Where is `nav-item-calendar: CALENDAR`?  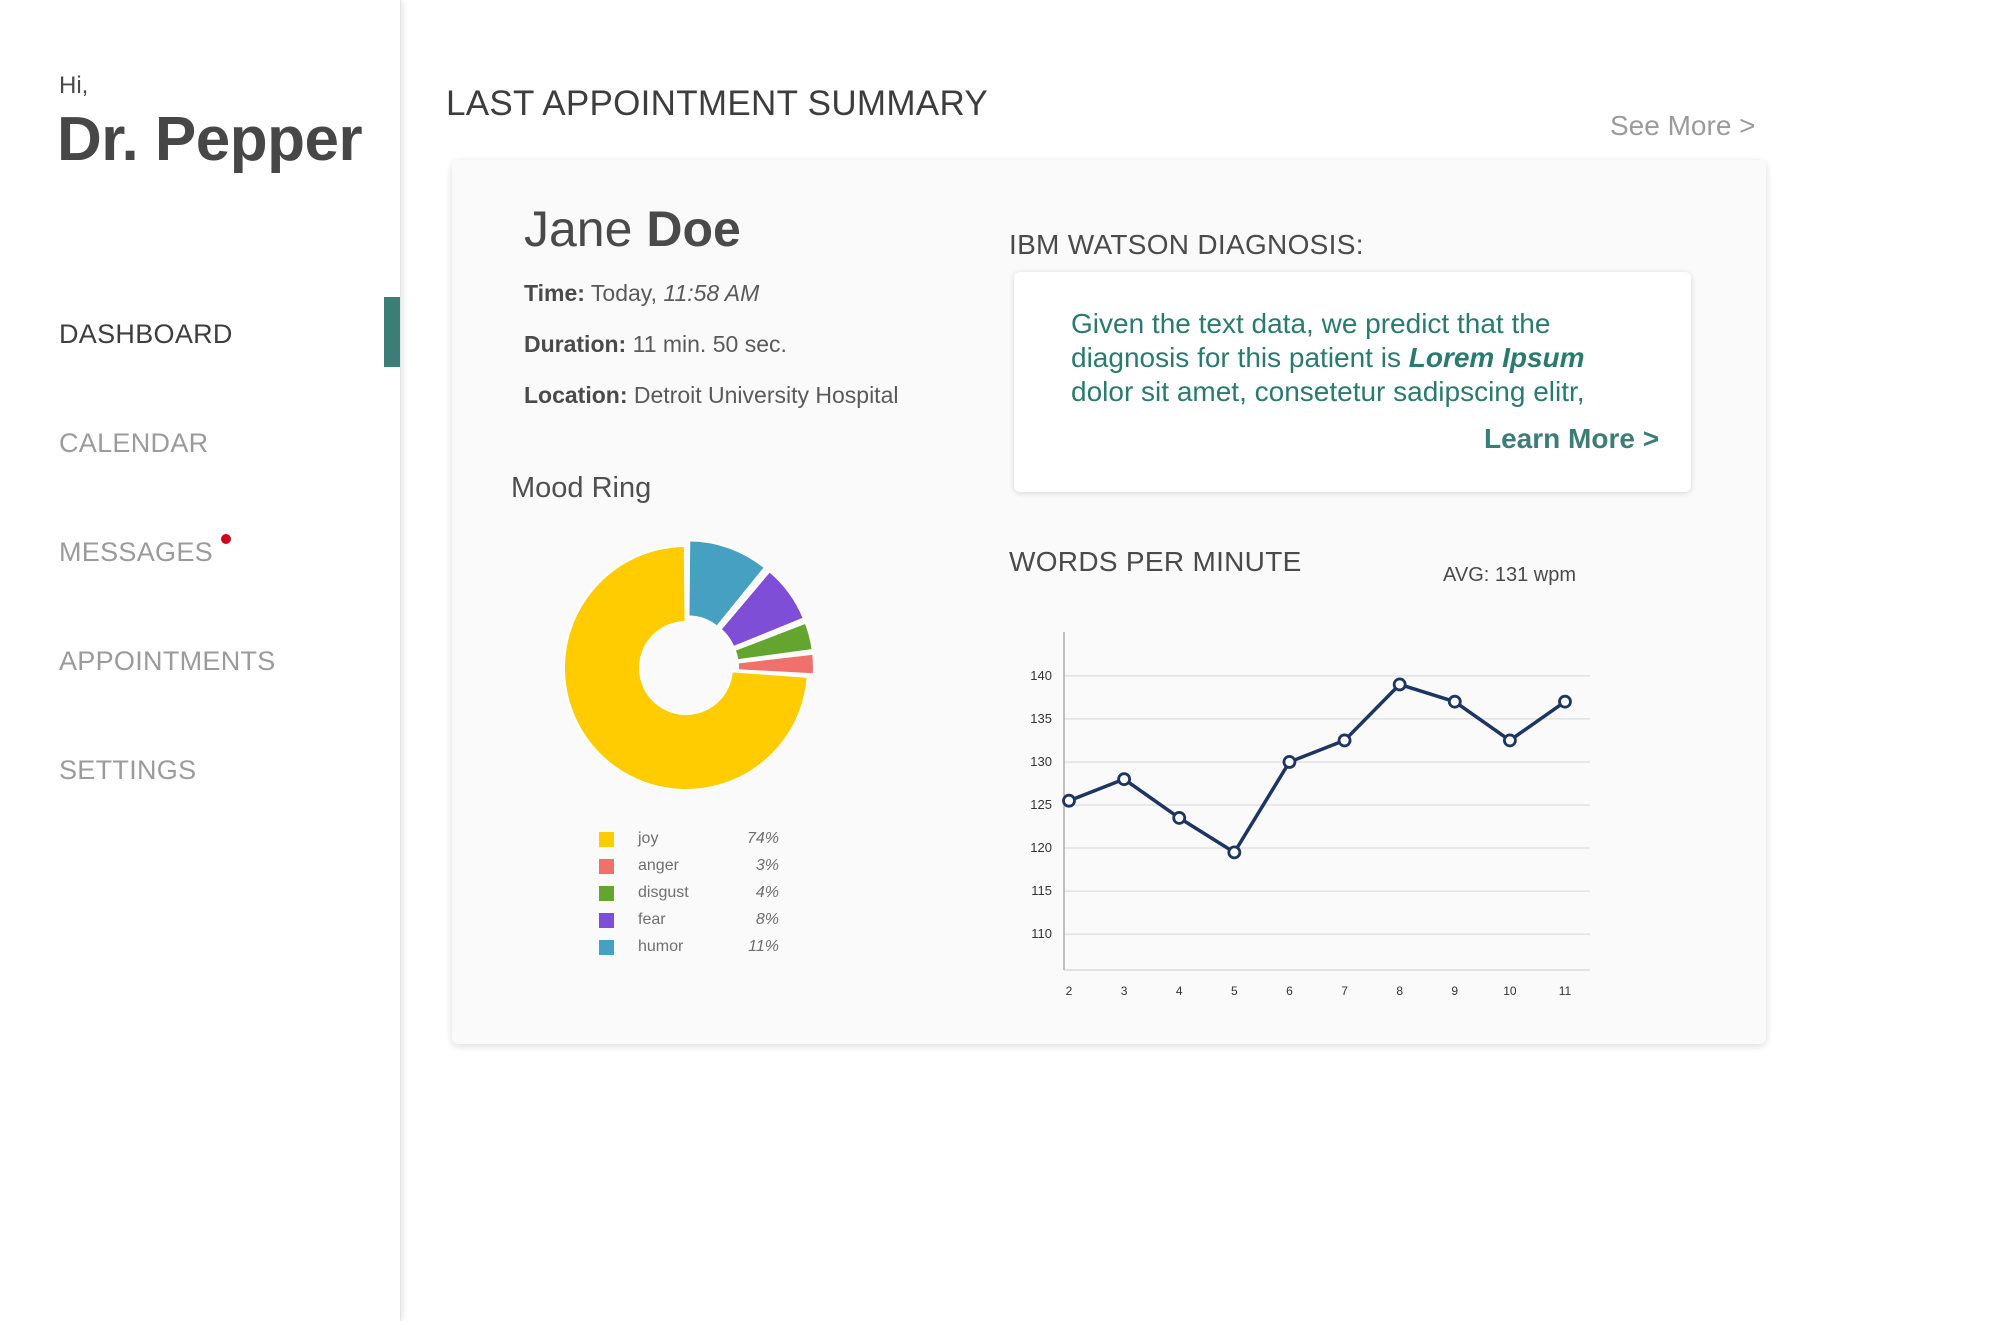
nav-item-calendar: CALENDAR is located at coordinates (133, 443).